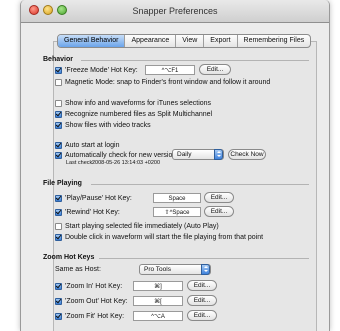 Image resolution: width=340 pixels, height=331 pixels. What do you see at coordinates (157, 269) in the screenshot?
I see `host-value: Pro Tools` at bounding box center [157, 269].